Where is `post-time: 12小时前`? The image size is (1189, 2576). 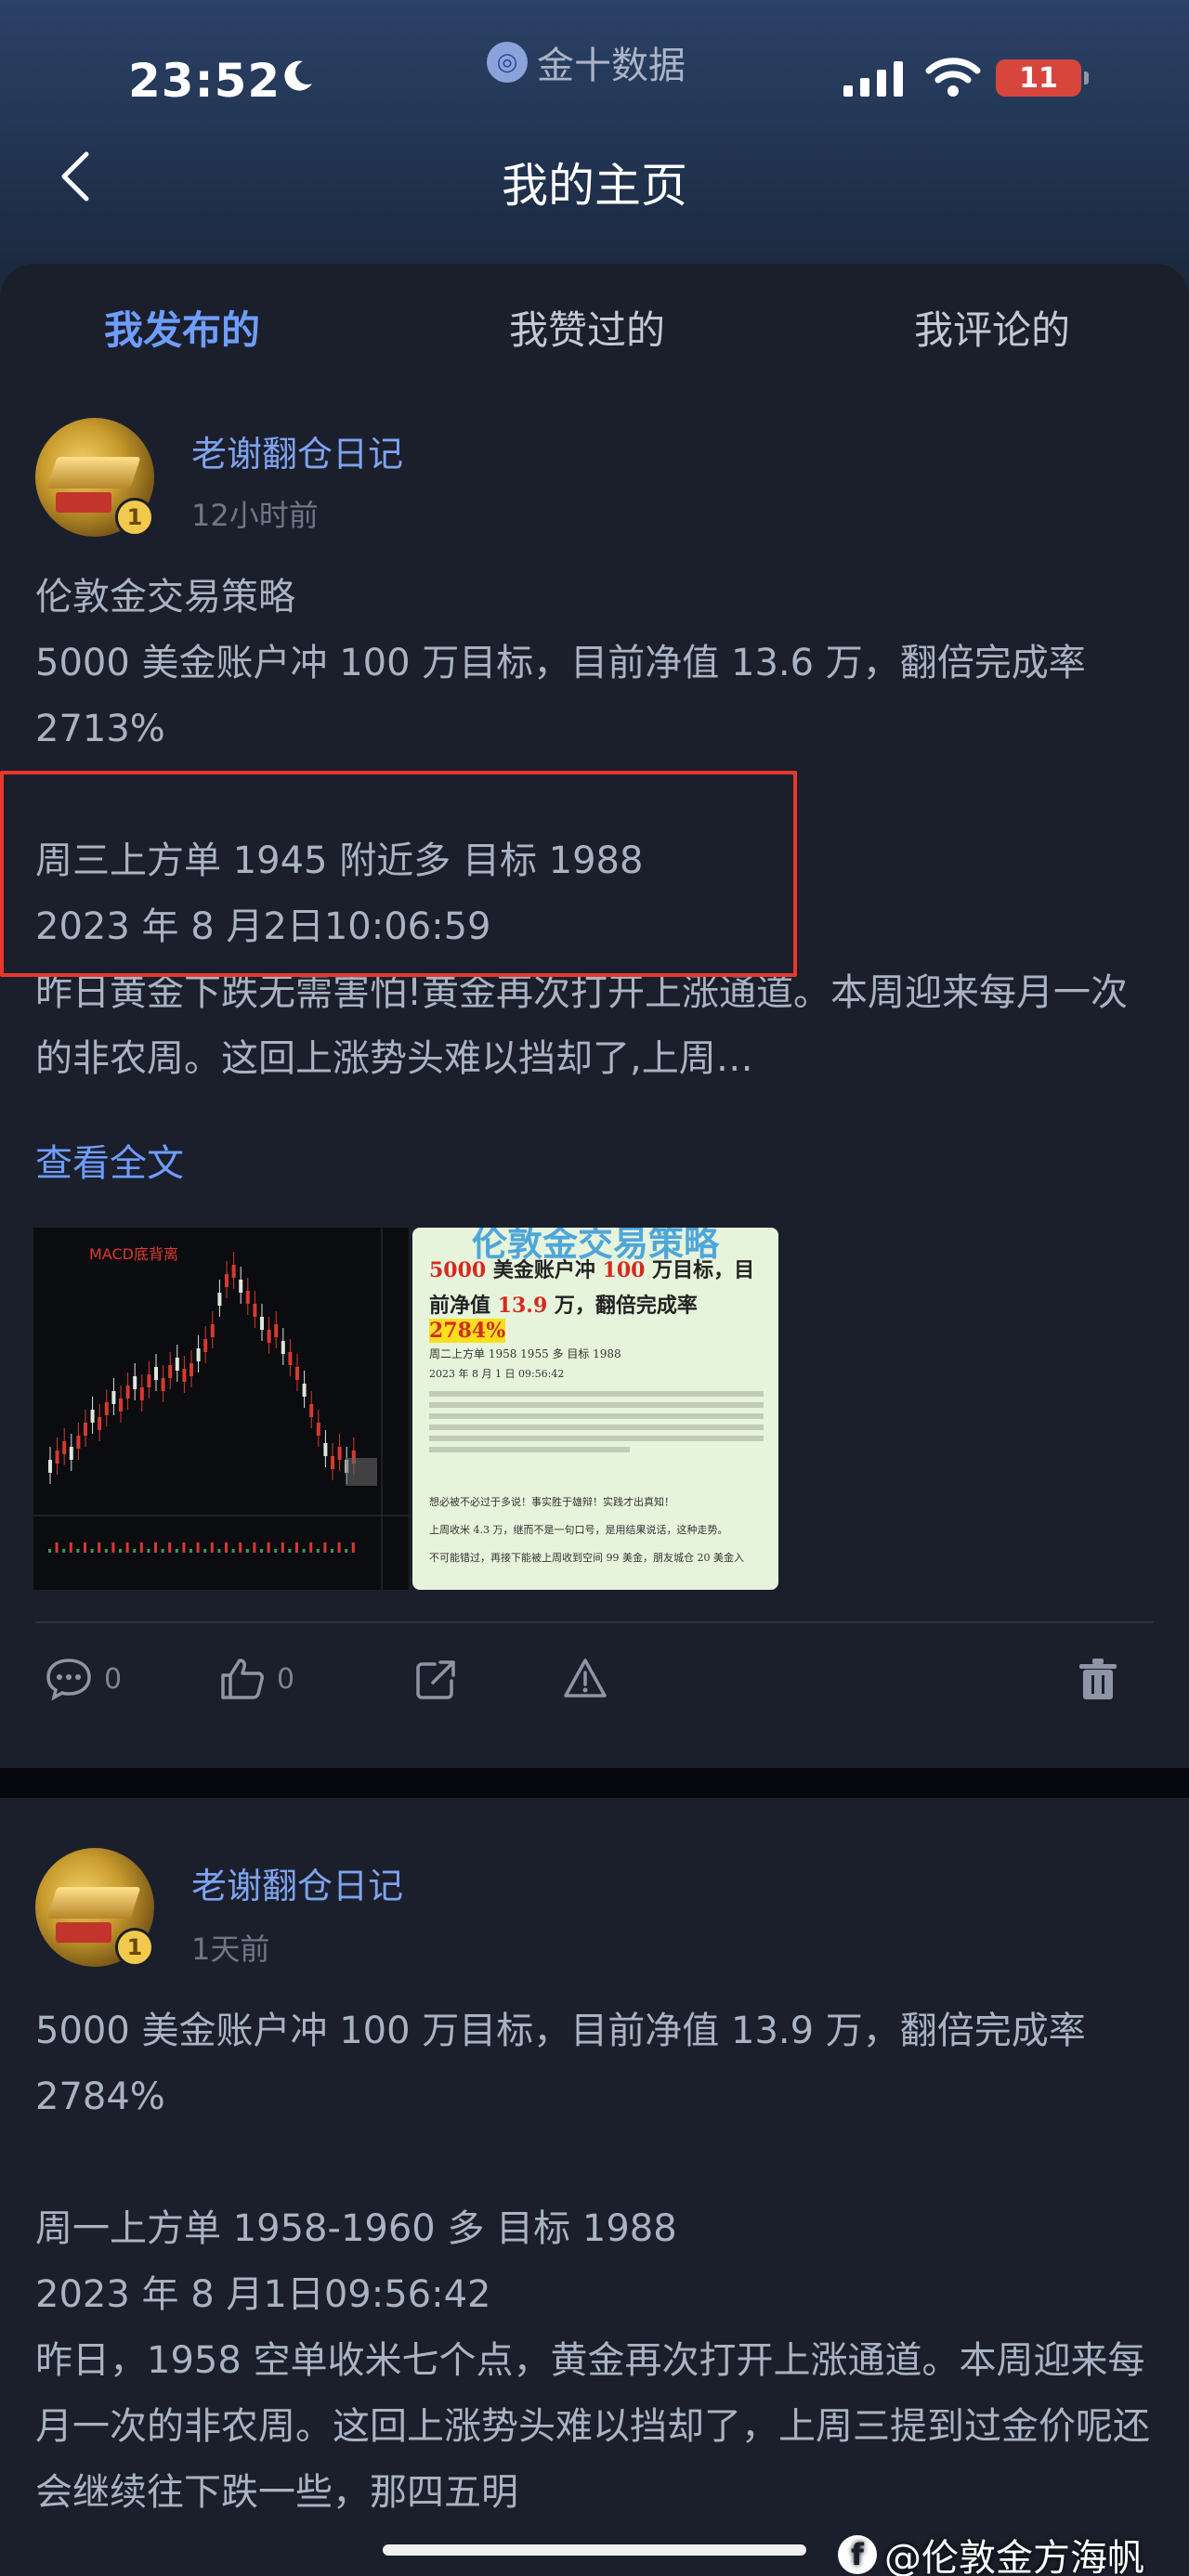 post-time: 12小时前 is located at coordinates (255, 515).